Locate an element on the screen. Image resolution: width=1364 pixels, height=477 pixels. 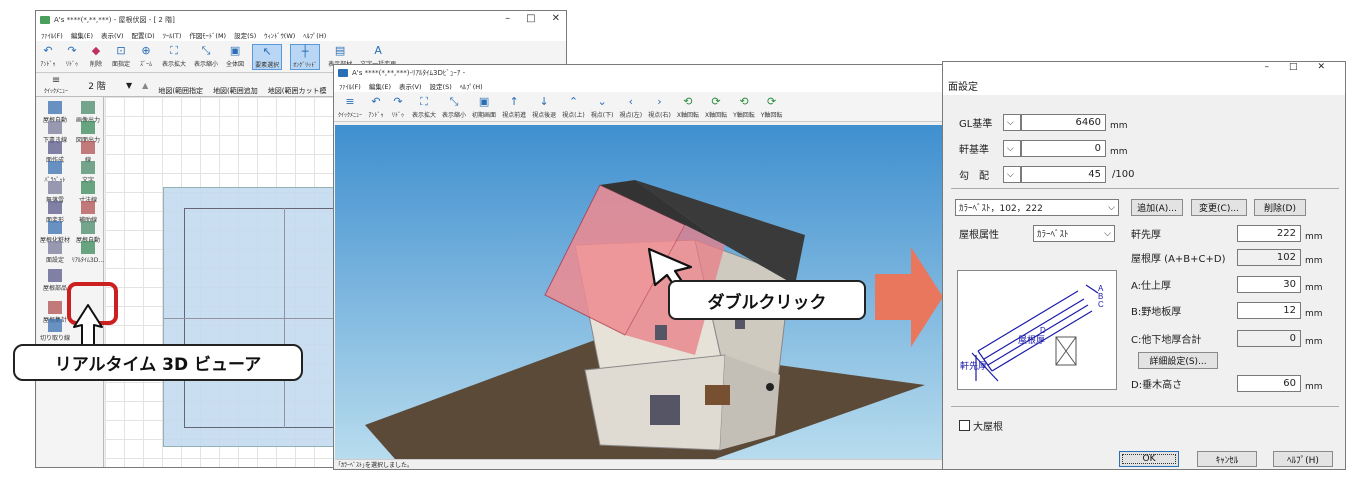
zoom-out-button: ⤡ 表示縮小 is located at coordinates (206, 56).